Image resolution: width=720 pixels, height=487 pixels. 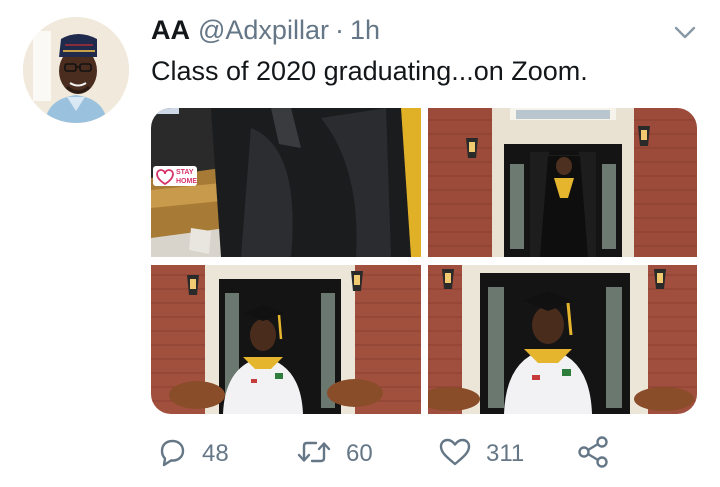 I want to click on tweet-actions: 48 60 311, so click(x=386, y=454).